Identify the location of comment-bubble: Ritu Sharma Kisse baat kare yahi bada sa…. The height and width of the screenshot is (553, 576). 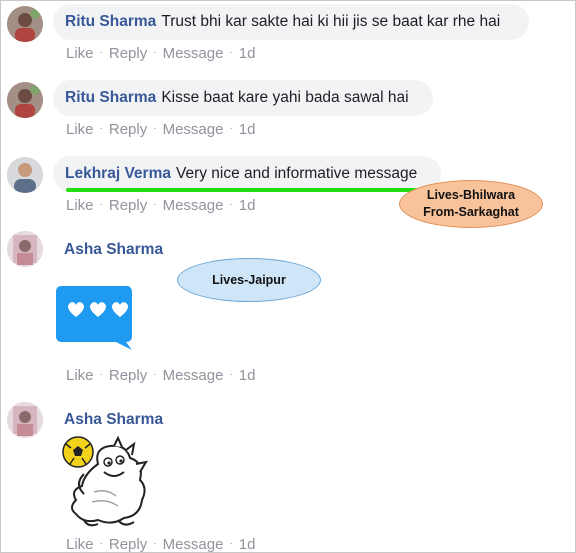
(243, 98).